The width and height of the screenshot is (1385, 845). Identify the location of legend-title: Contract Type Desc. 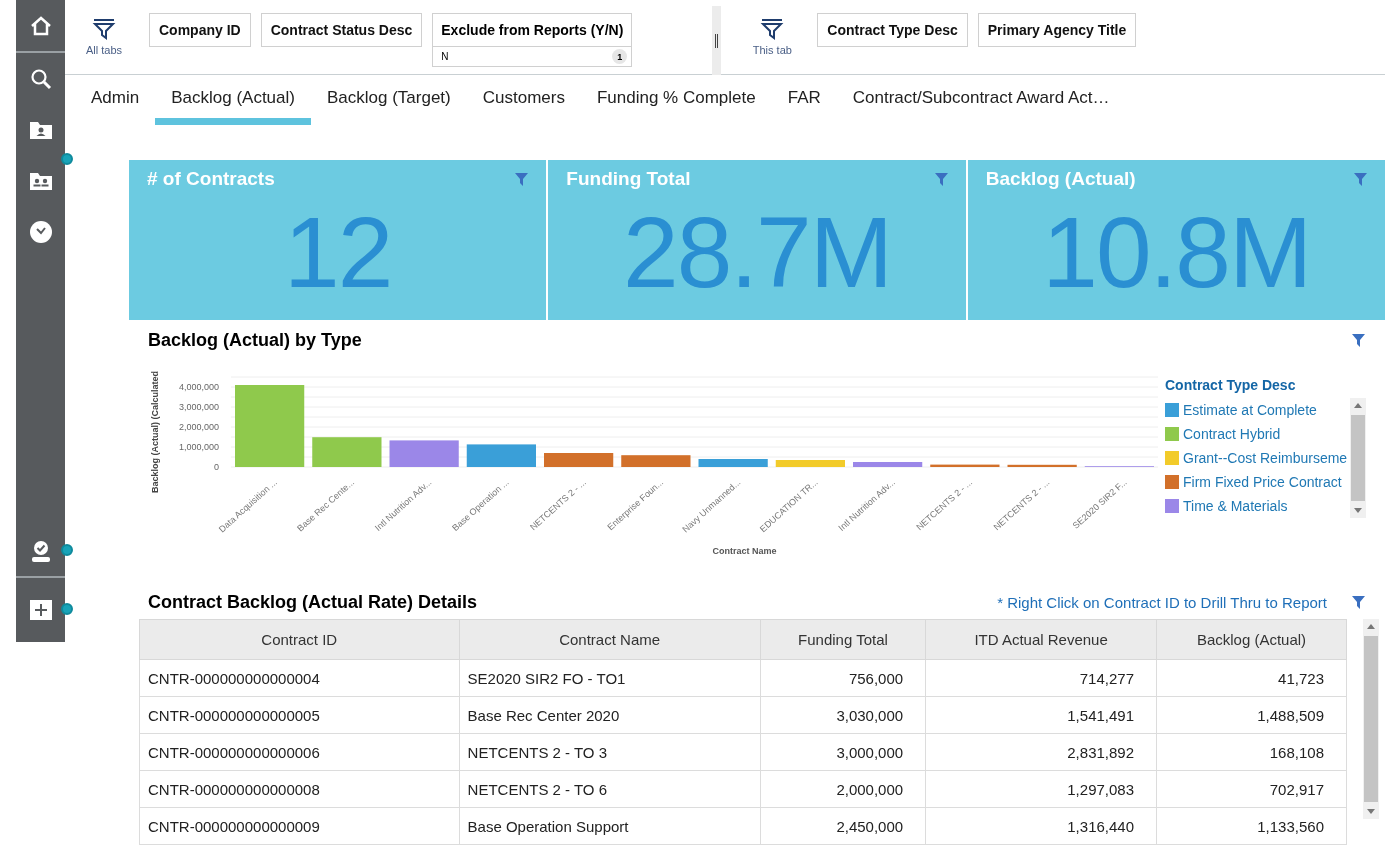
(1231, 385).